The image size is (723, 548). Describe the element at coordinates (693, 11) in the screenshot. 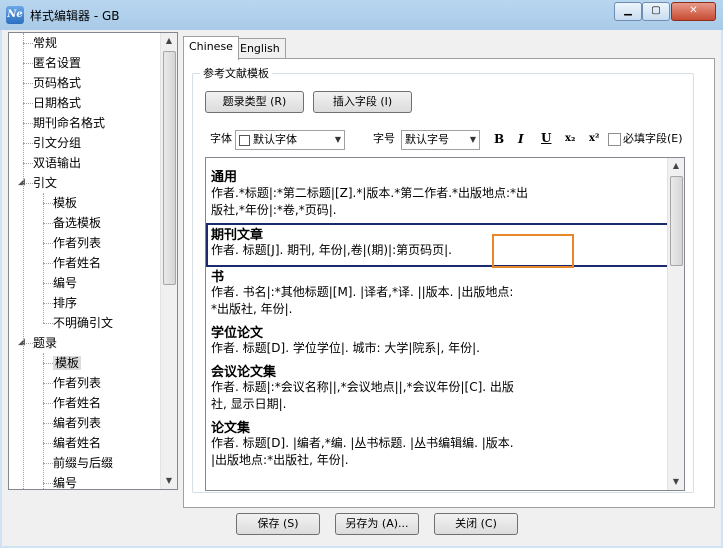

I see `close-window-button: ✕` at that location.